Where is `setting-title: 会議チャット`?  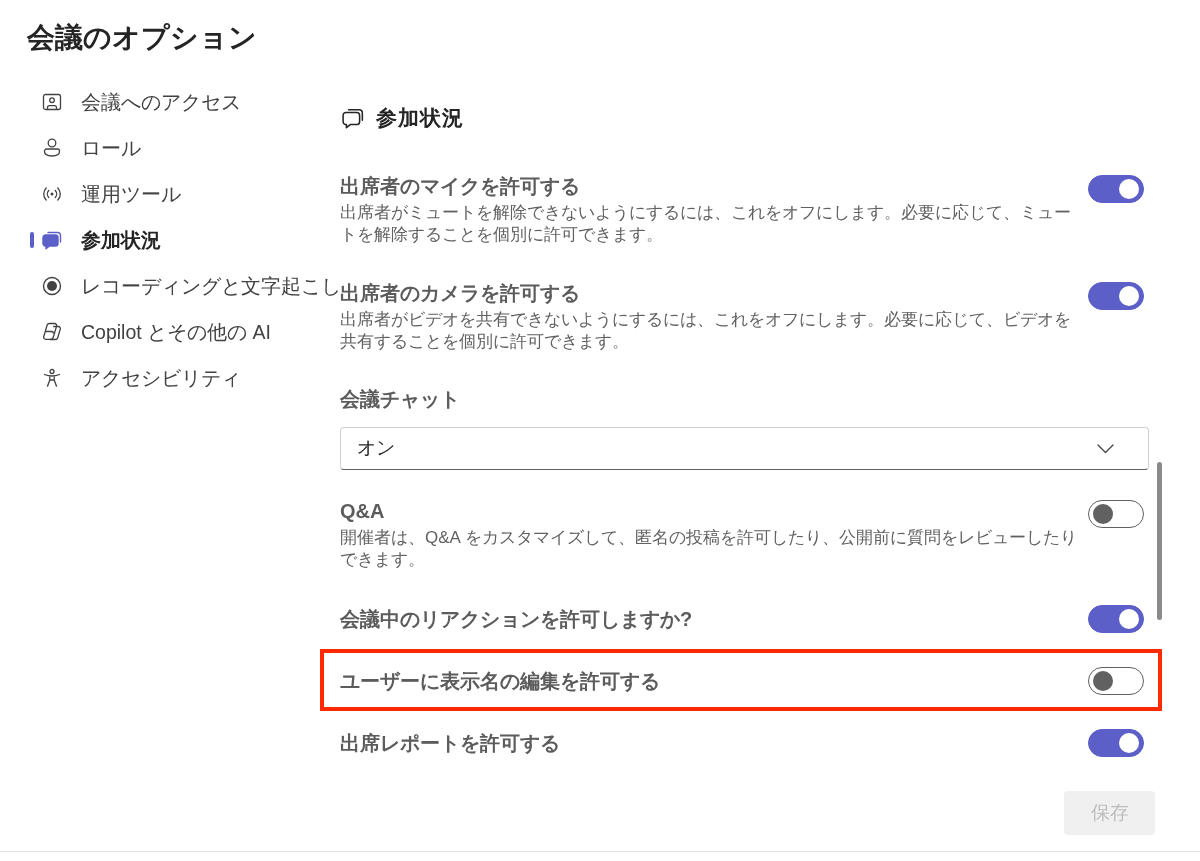
setting-title: 会議チャット is located at coordinates (400, 399).